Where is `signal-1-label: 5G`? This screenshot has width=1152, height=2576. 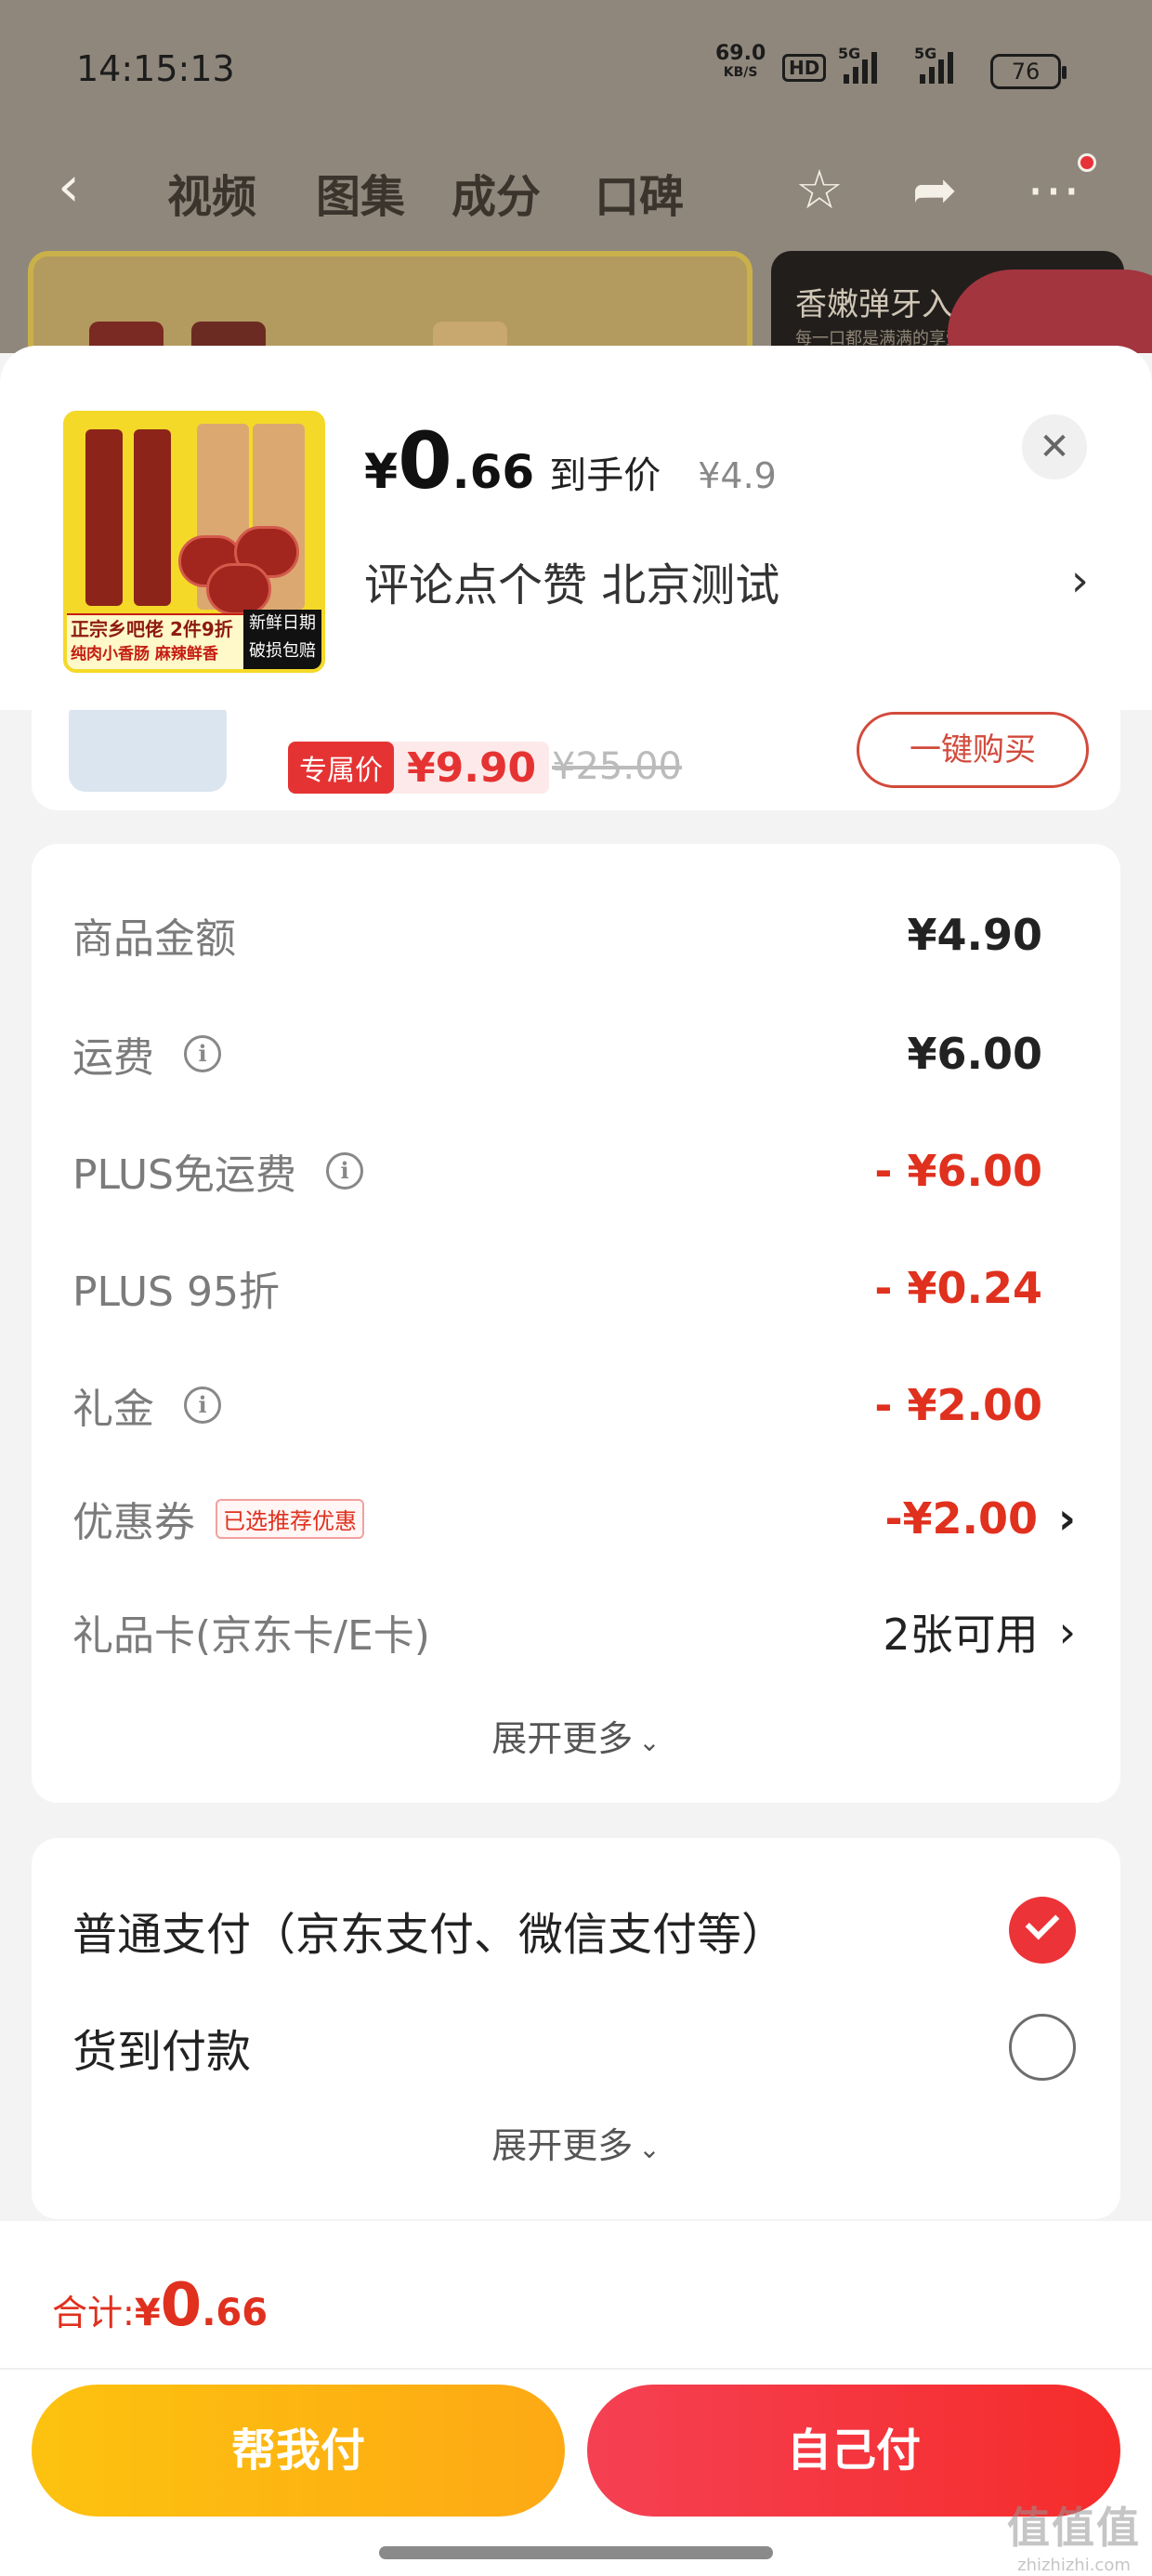
signal-1-label: 5G is located at coordinates (849, 53).